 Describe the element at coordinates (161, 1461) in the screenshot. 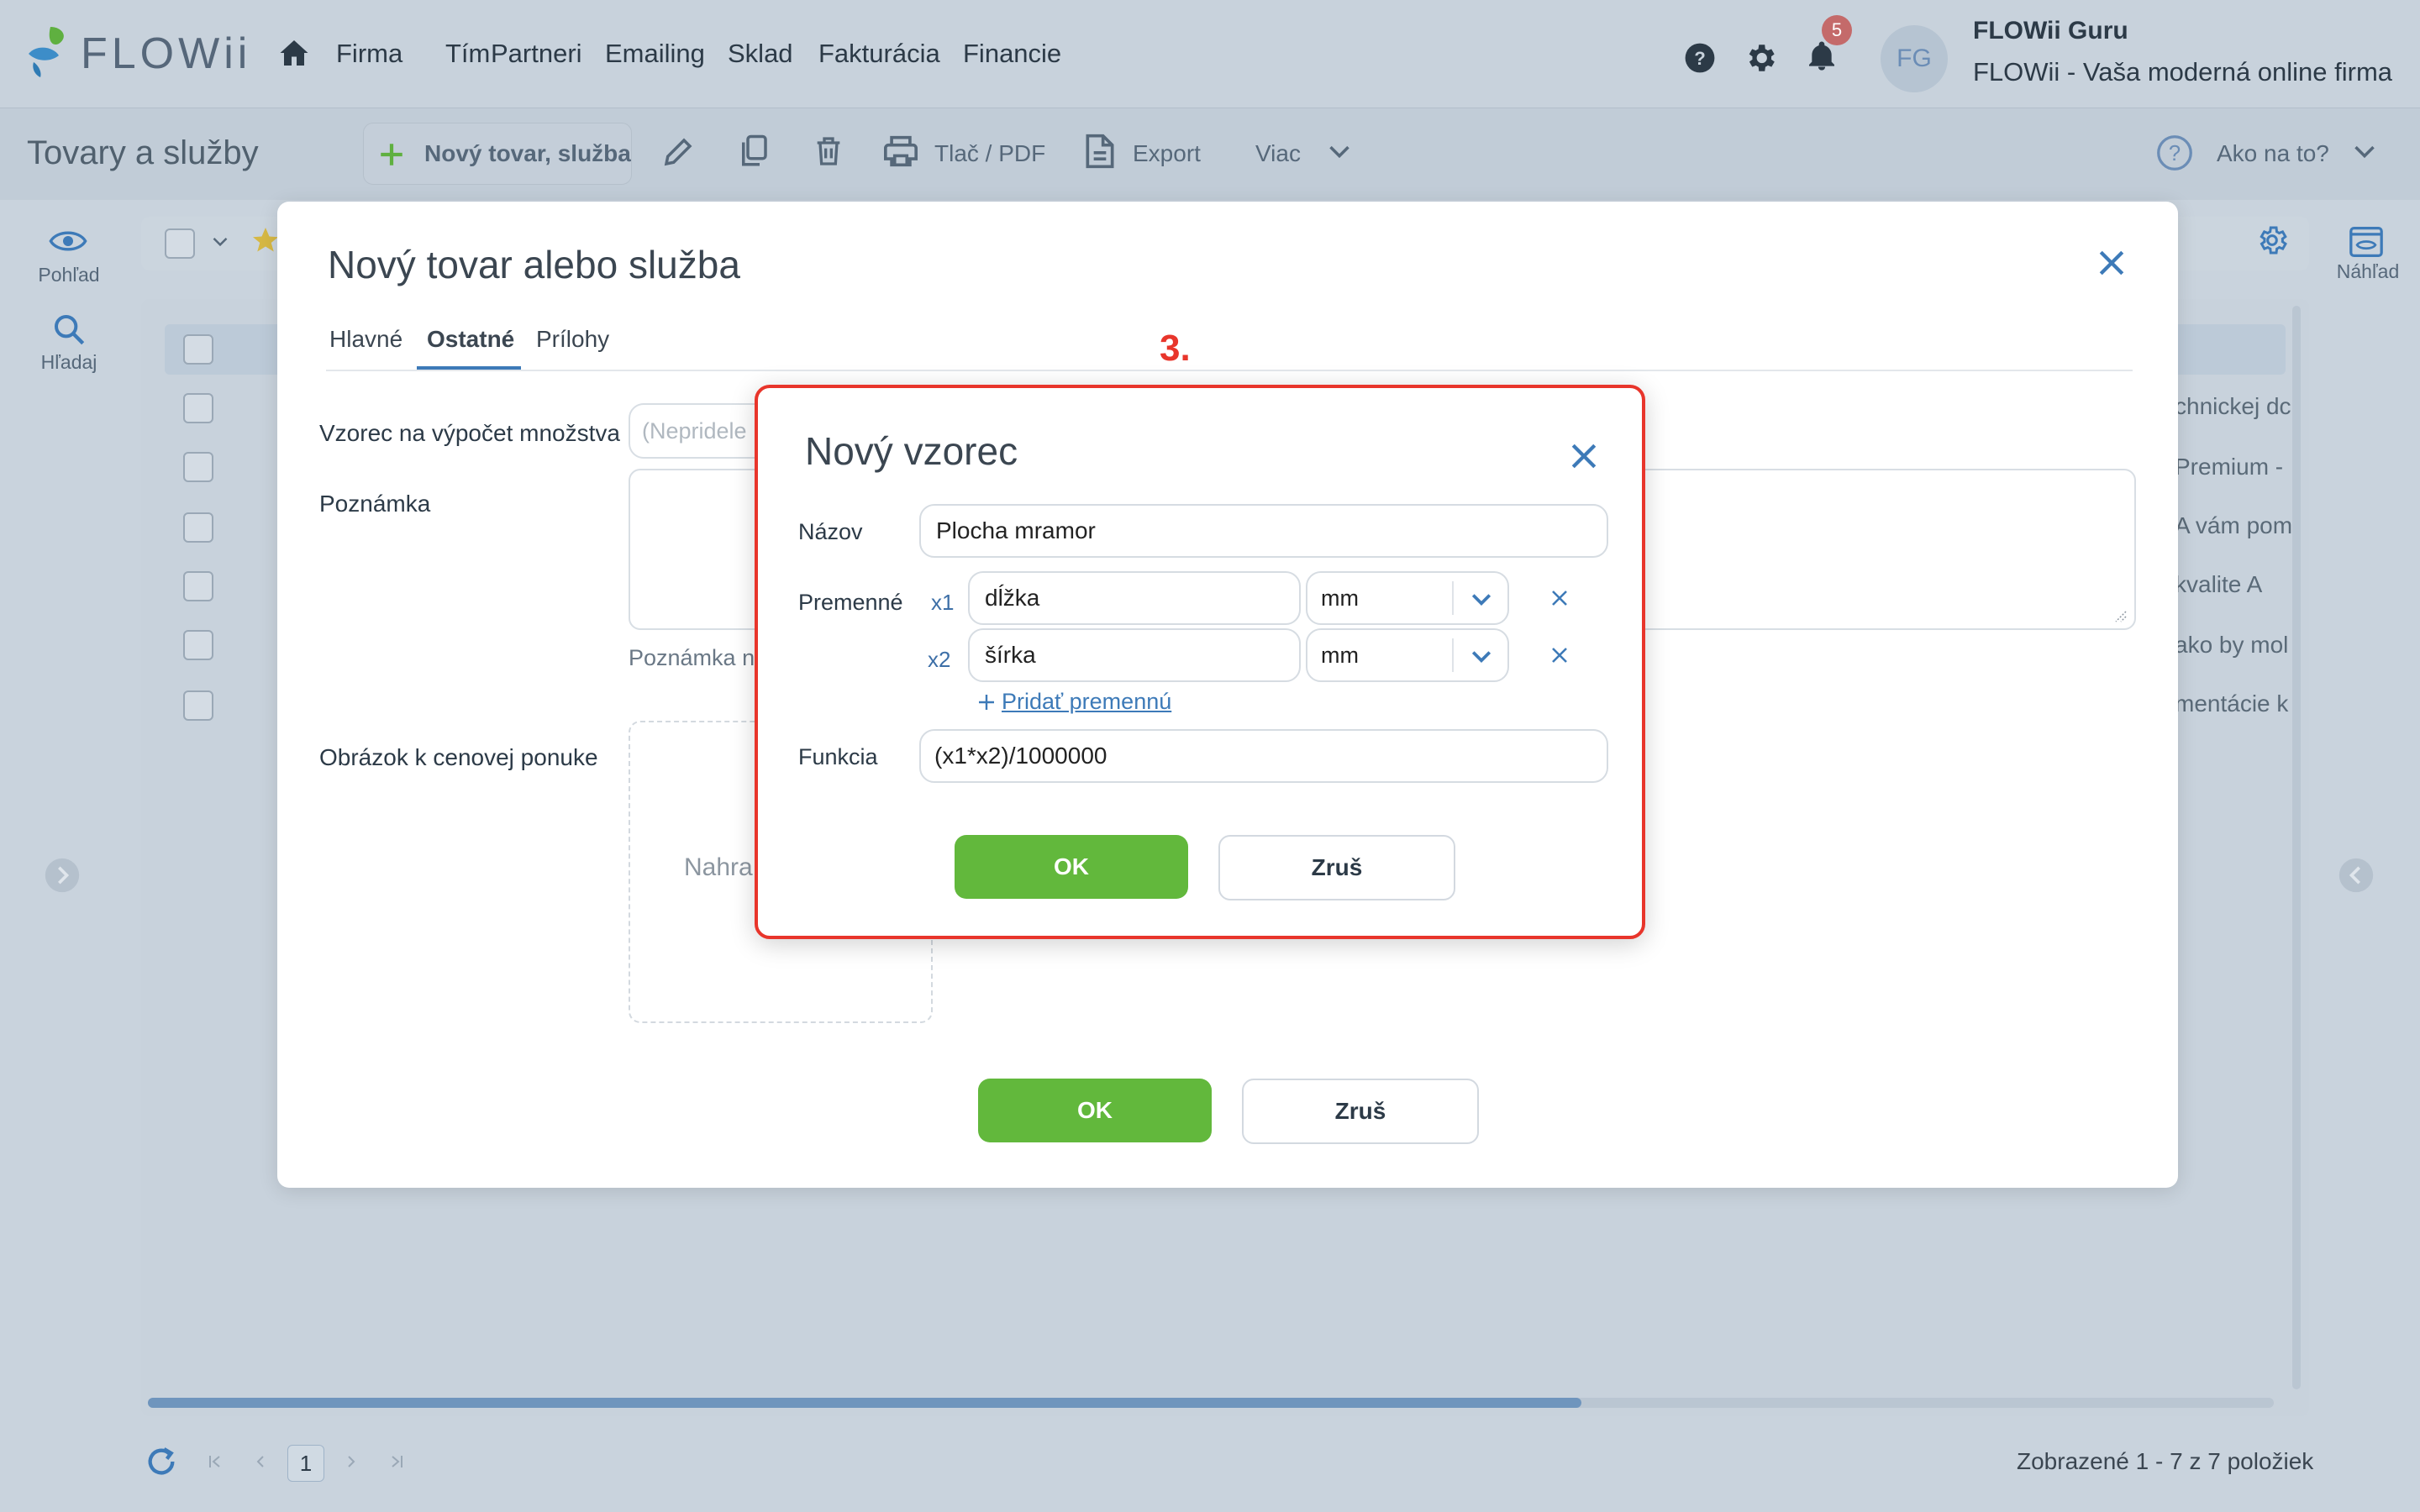

I see `refresh-icon` at that location.